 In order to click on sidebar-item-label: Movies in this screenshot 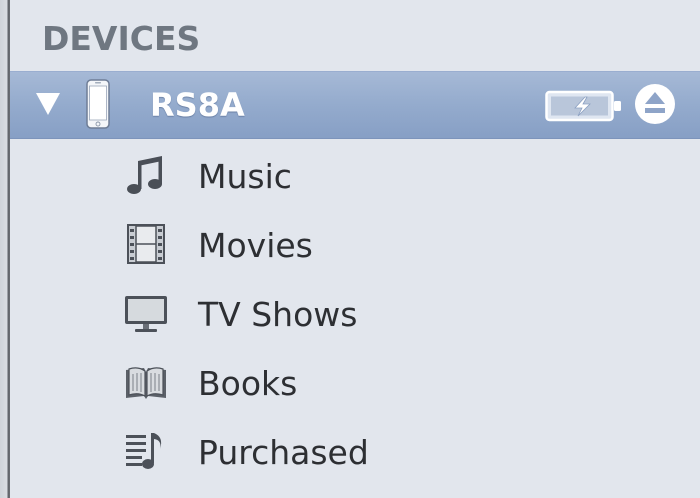, I will do `click(255, 245)`.